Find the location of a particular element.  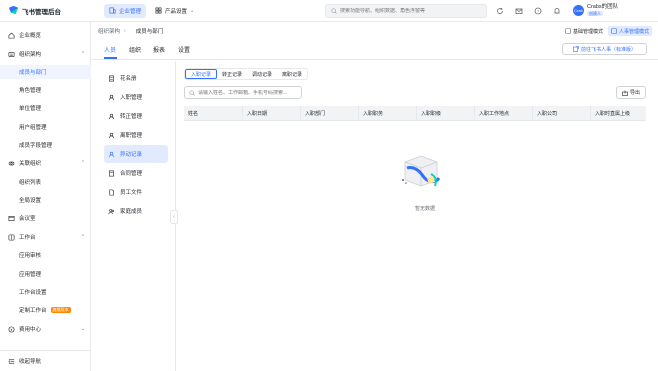

column-header: 入职职级 is located at coordinates (445, 113).